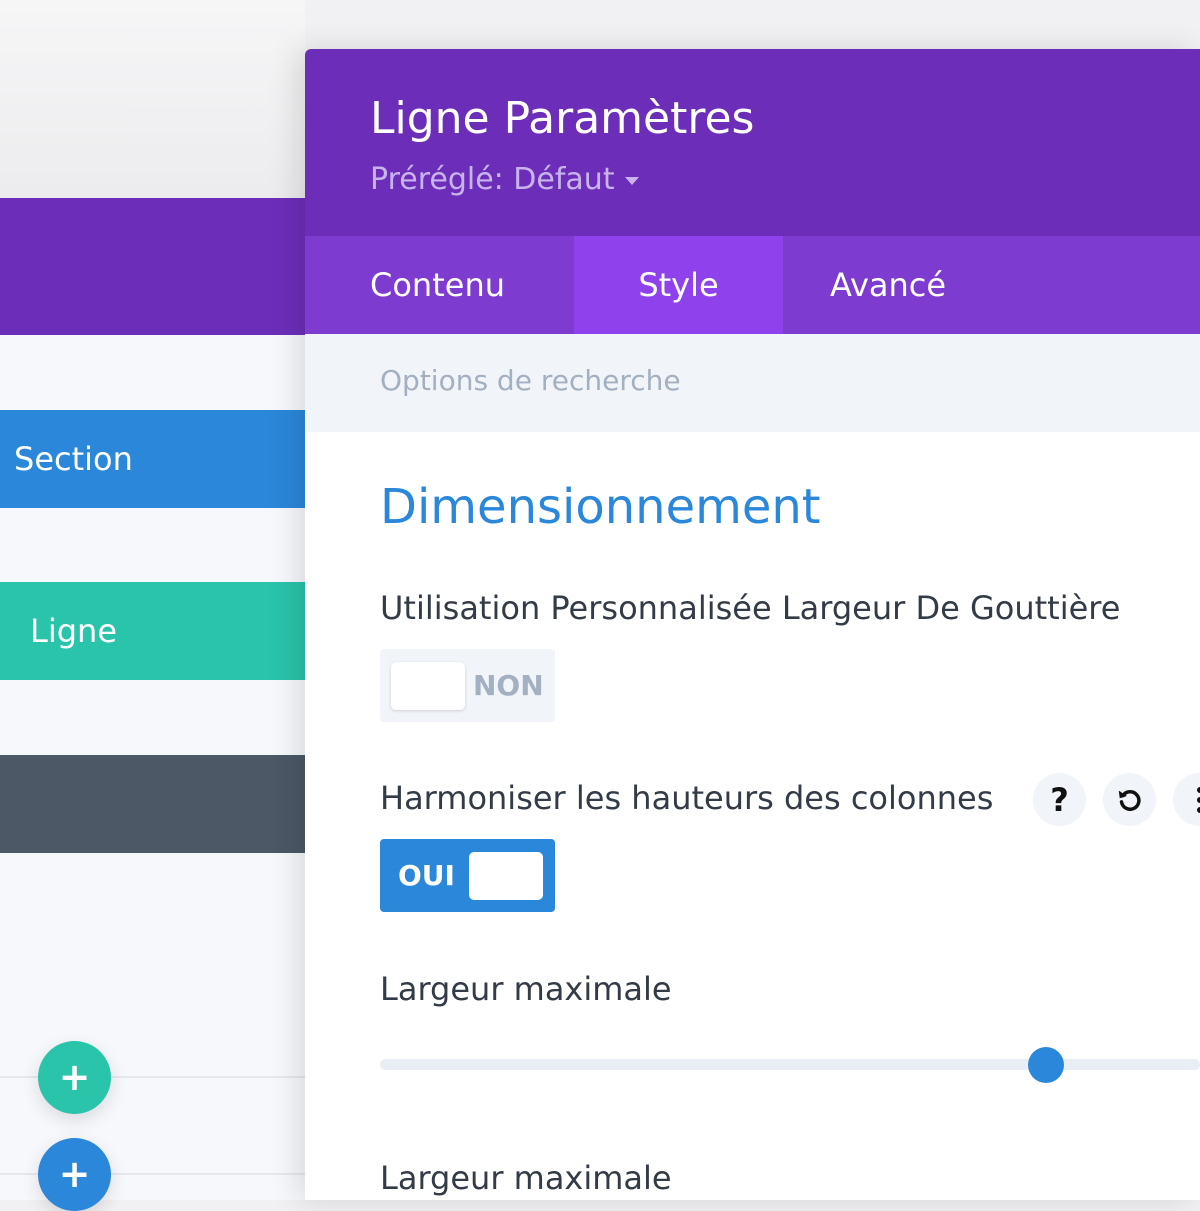 This screenshot has height=1211, width=1200. I want to click on help-icon: ?, so click(1059, 799).